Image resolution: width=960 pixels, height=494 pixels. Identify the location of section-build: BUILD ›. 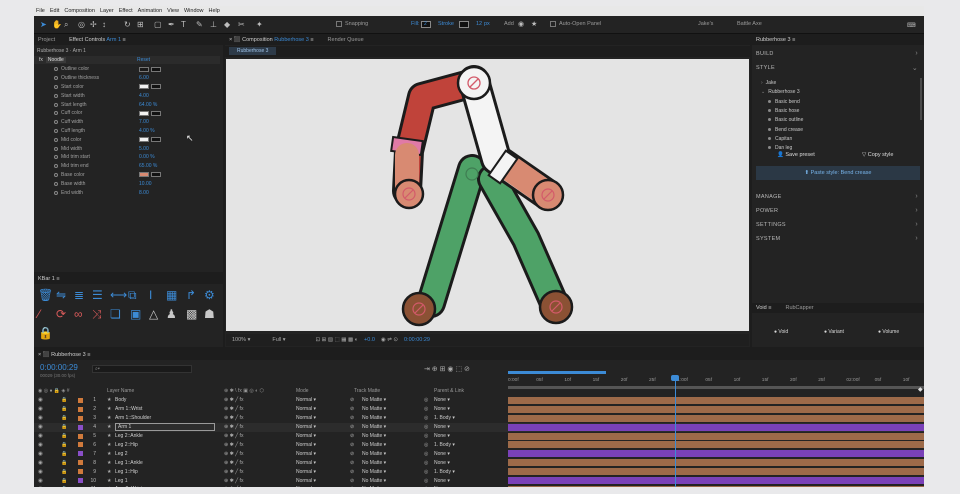
(838, 53).